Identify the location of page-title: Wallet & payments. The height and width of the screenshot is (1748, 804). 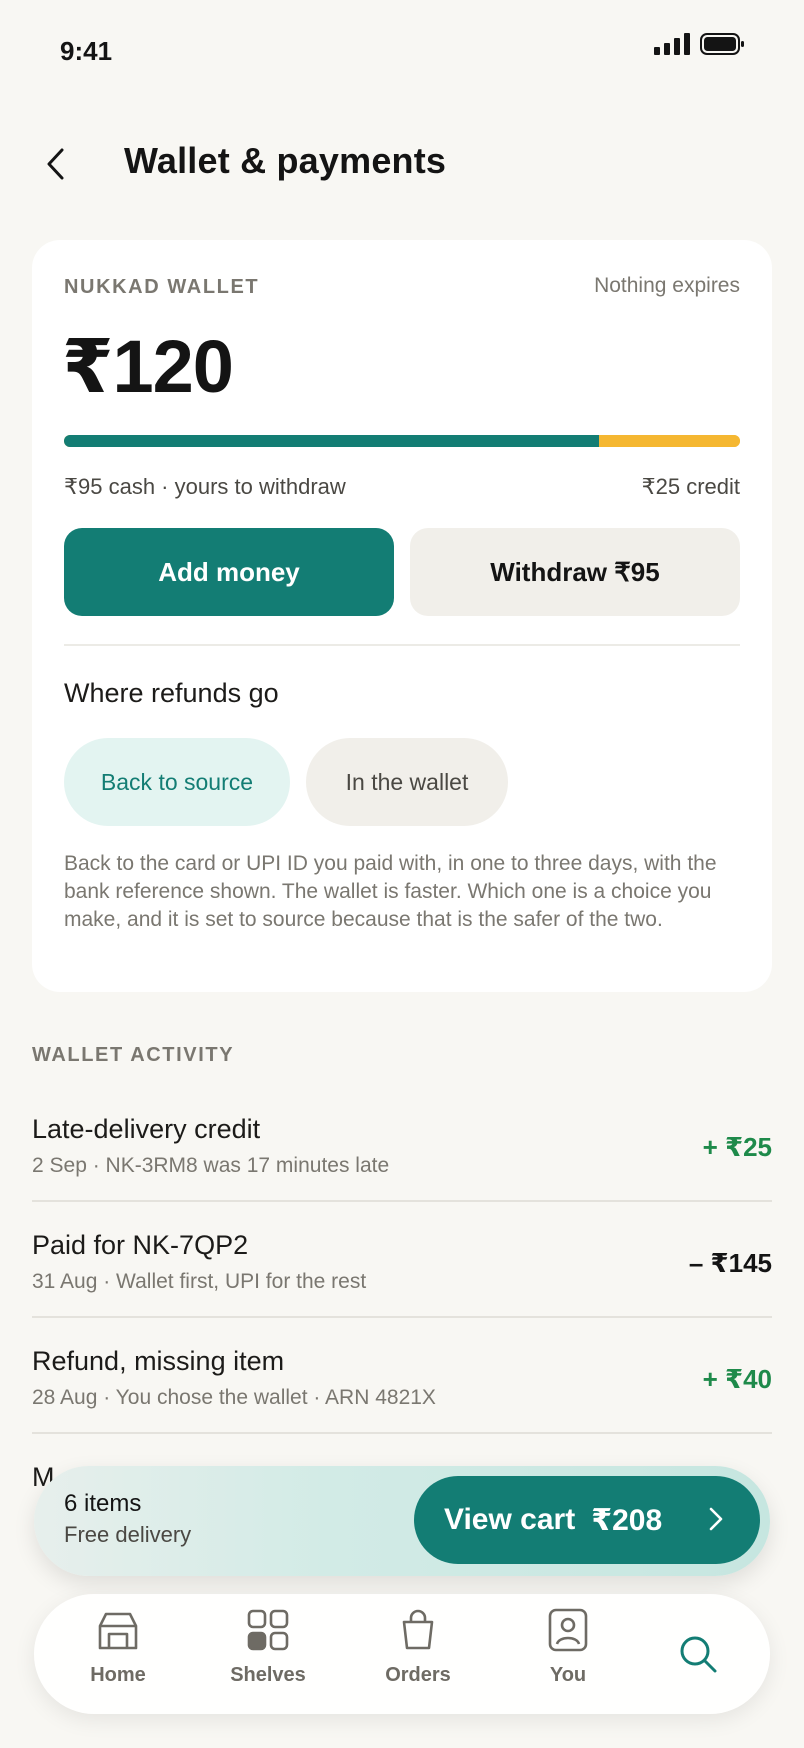
(285, 160).